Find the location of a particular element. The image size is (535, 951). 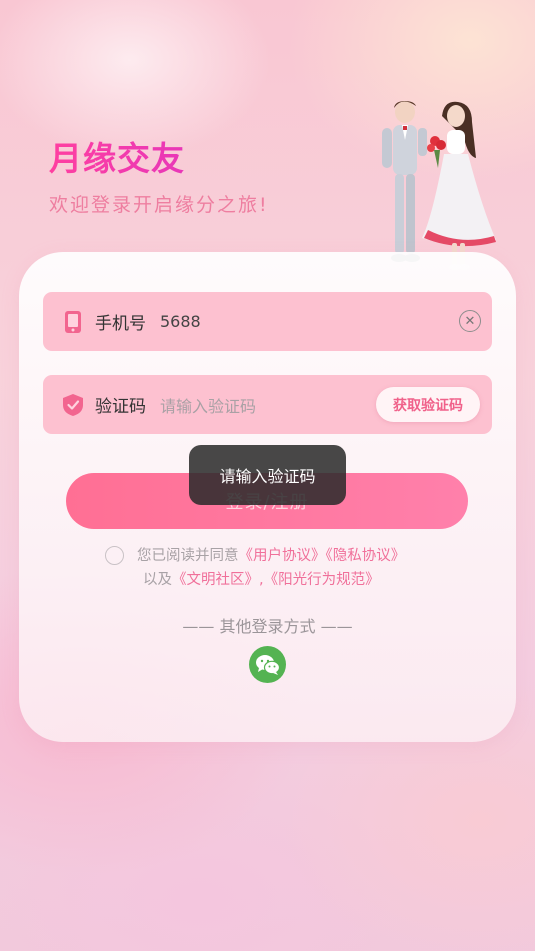

conduct-rules-link: 《阳光行为规范》 is located at coordinates (322, 580).